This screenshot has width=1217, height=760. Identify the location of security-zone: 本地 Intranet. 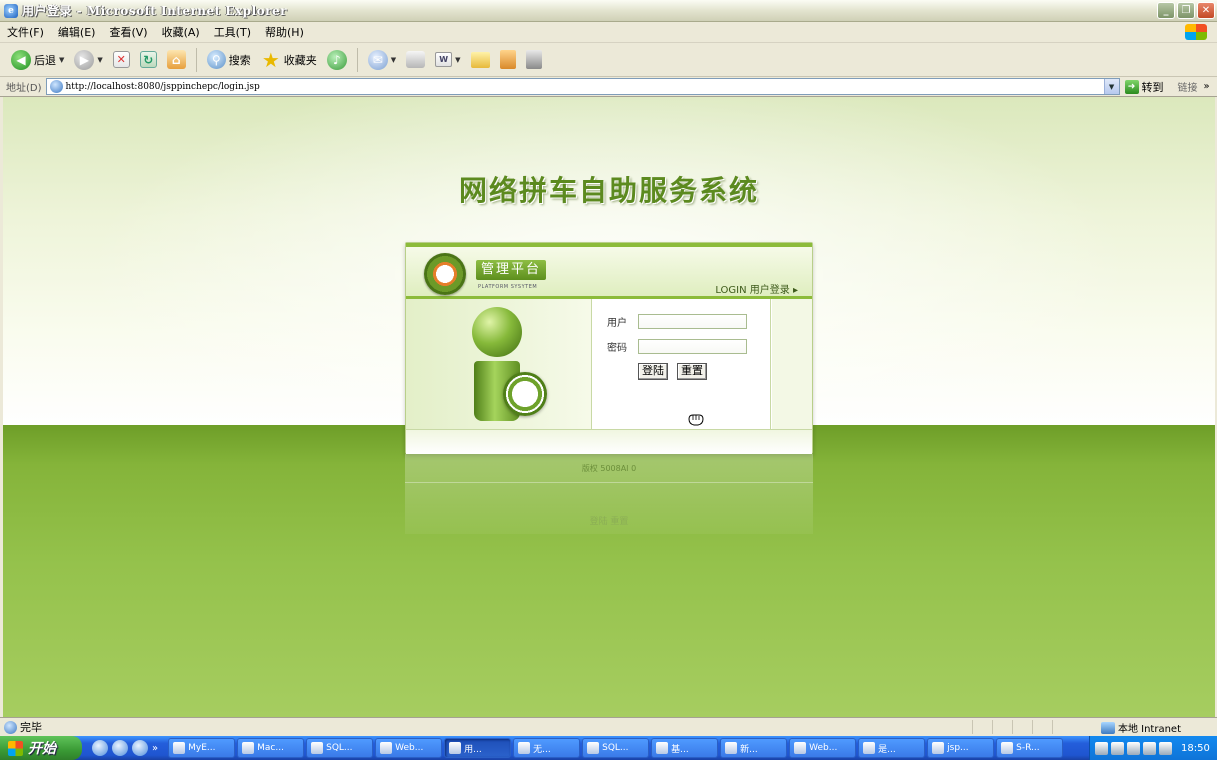
(1140, 727).